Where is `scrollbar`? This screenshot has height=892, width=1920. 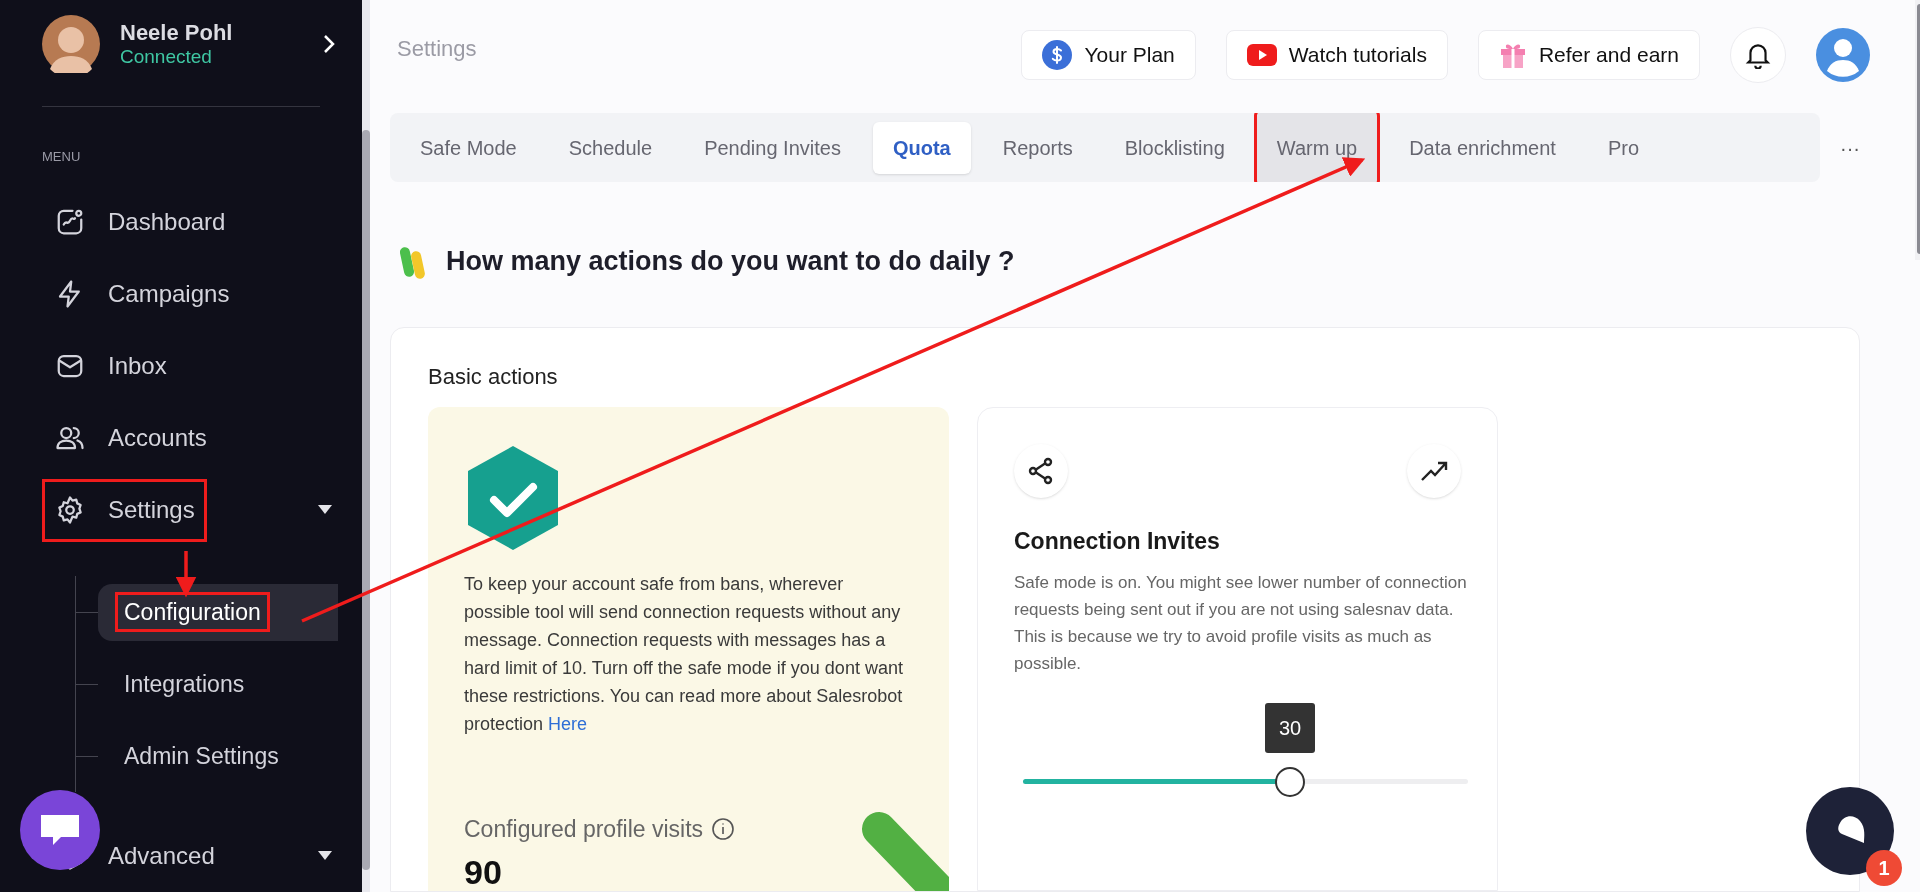
scrollbar is located at coordinates (366, 446).